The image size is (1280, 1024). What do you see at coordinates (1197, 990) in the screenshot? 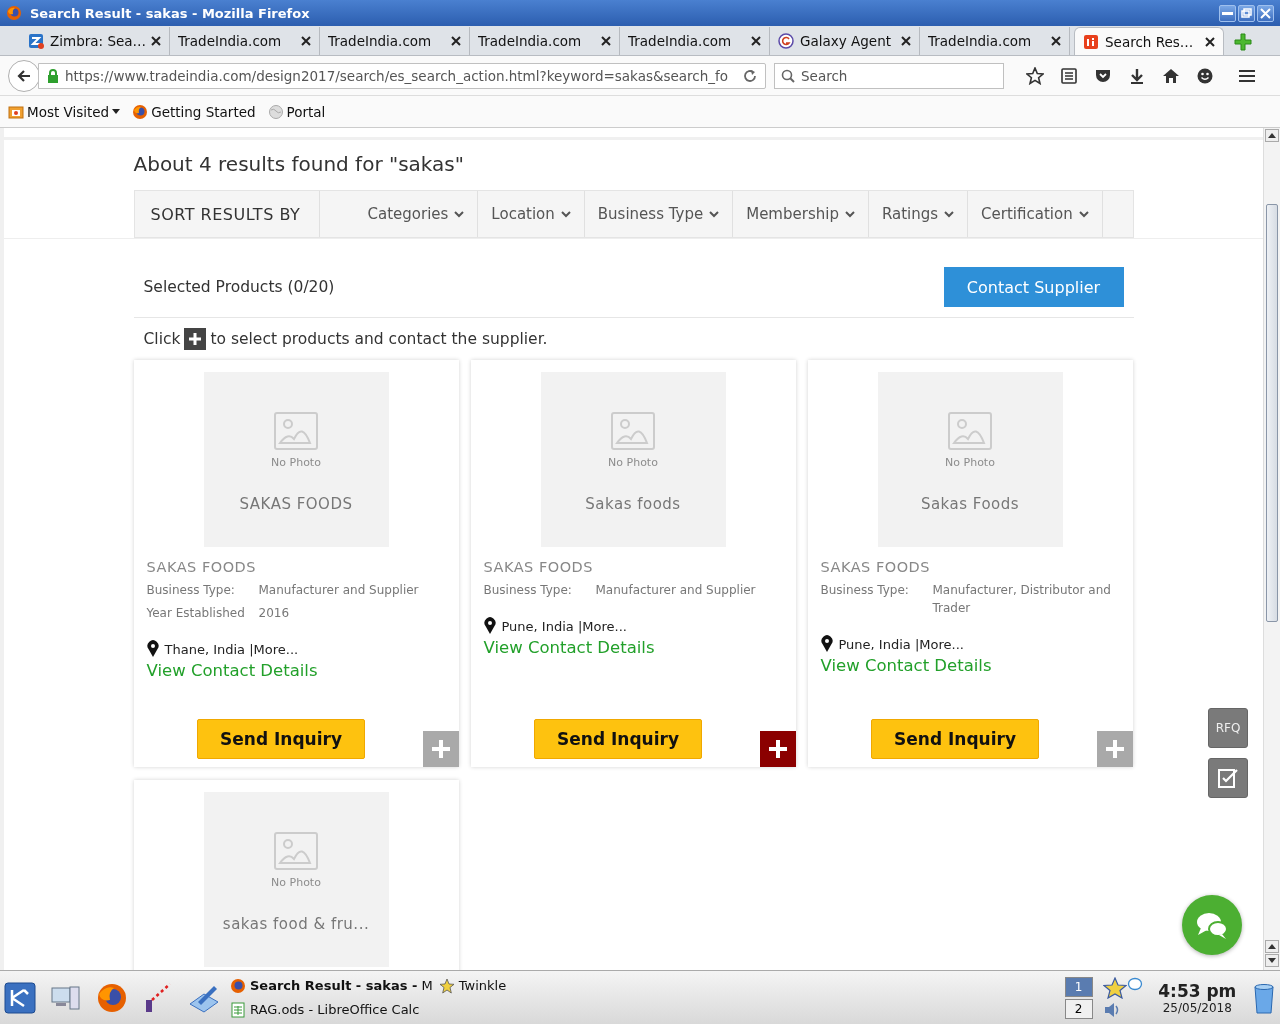
I see `clock-time: 4:53 pm` at bounding box center [1197, 990].